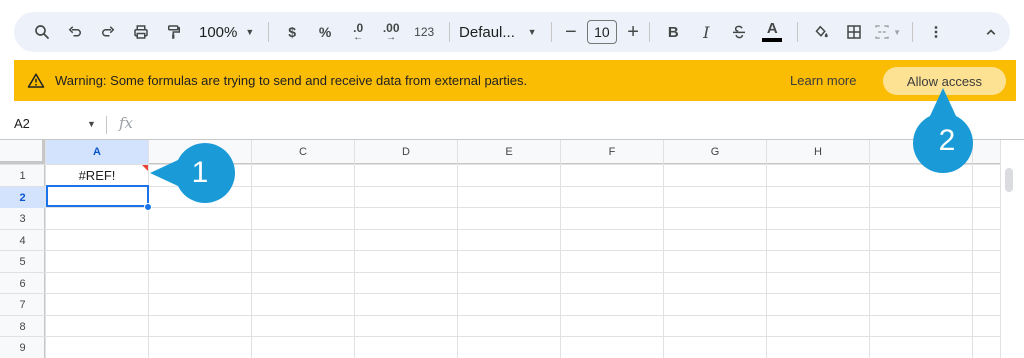 The image size is (1024, 358). What do you see at coordinates (22, 175) in the screenshot?
I see `row-header-1: 1` at bounding box center [22, 175].